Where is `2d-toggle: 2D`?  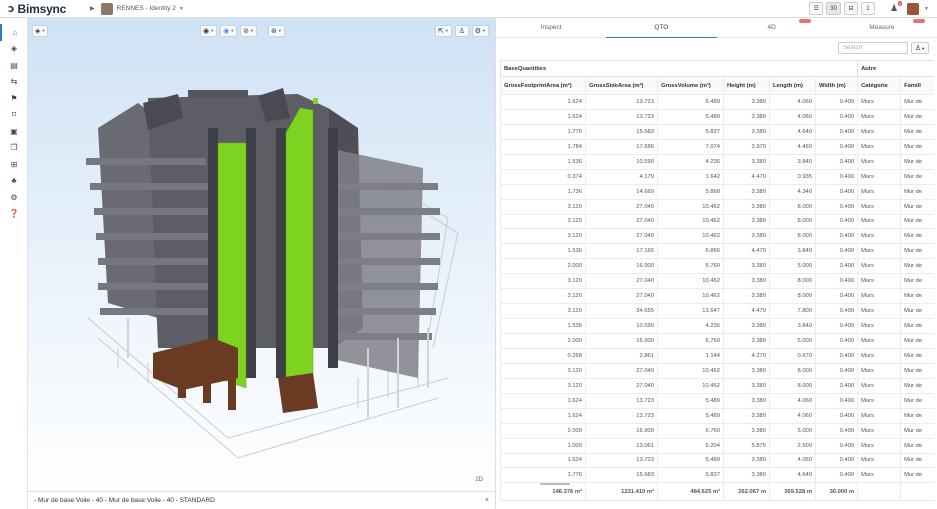 2d-toggle: 2D is located at coordinates (479, 480).